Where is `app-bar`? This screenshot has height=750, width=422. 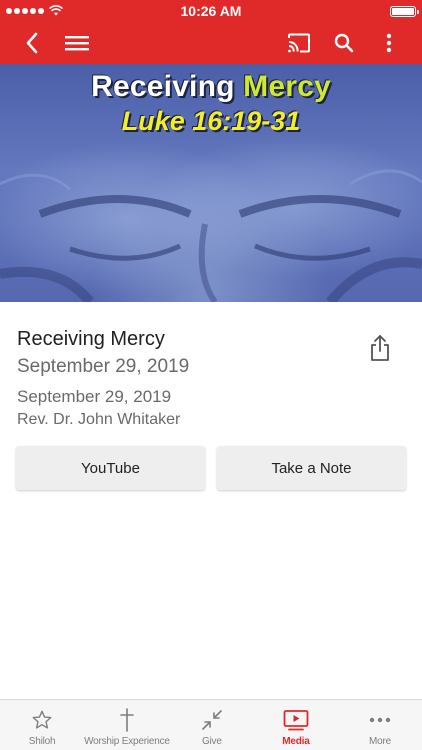 app-bar is located at coordinates (211, 43).